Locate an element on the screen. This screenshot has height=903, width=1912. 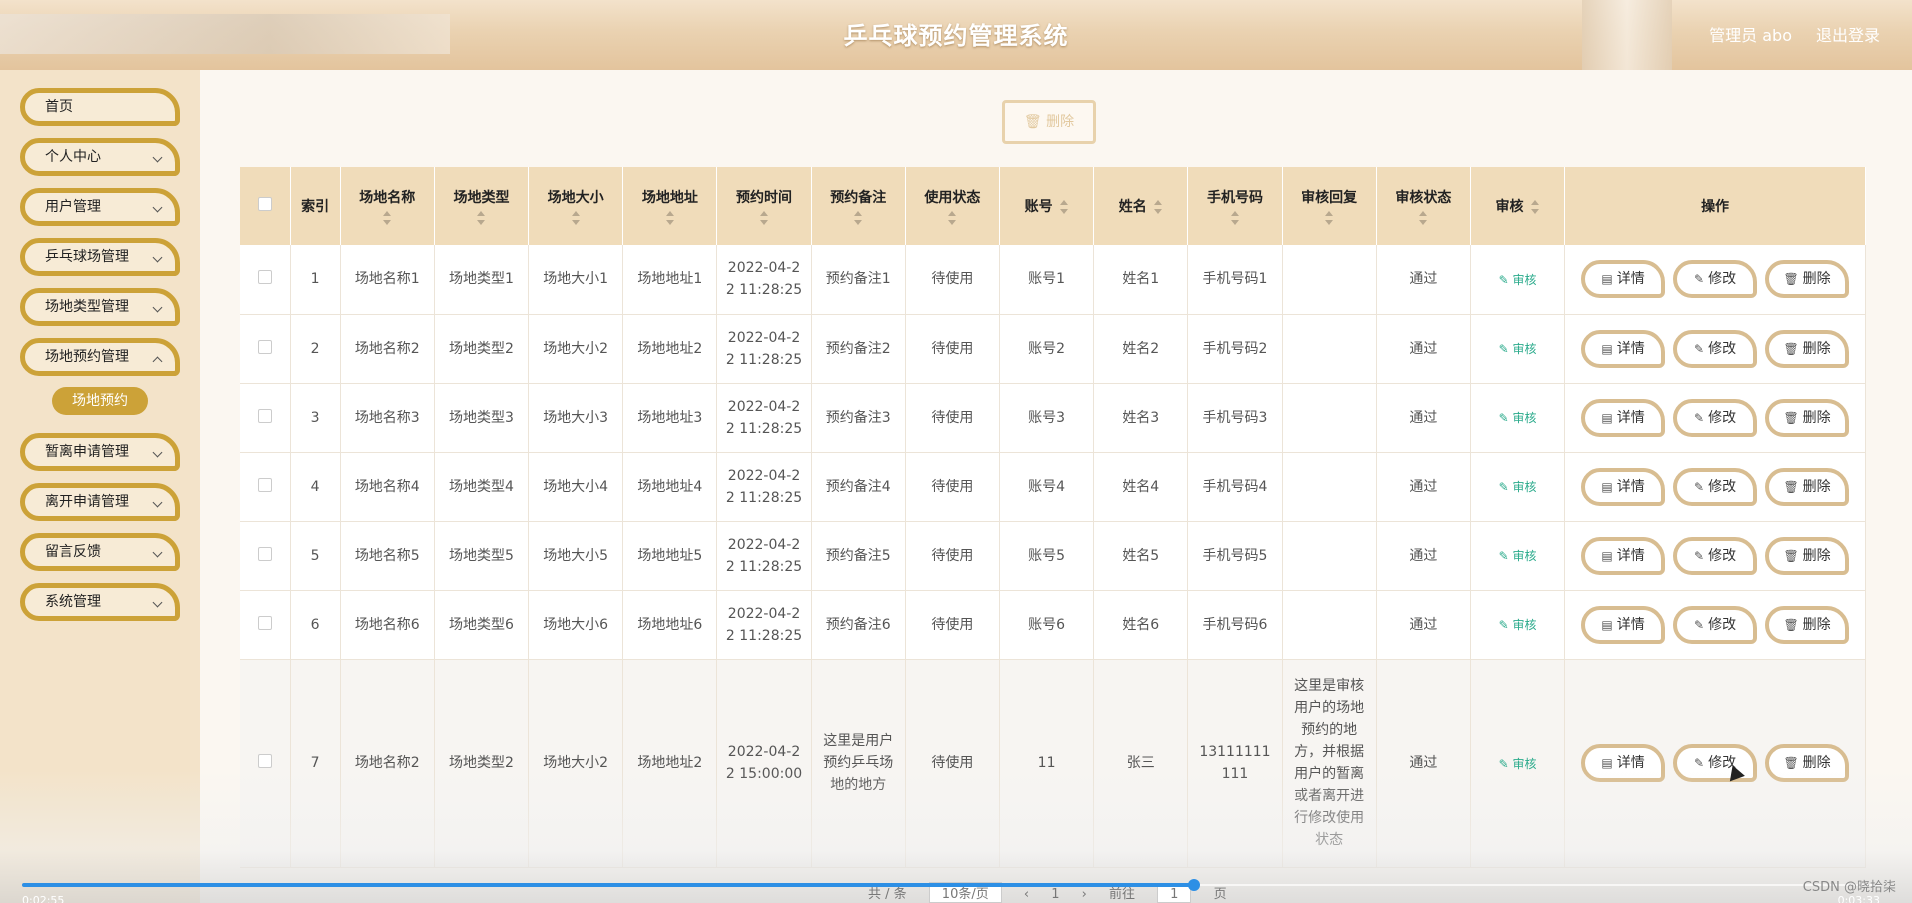
table-cell: 账号5 is located at coordinates (1047, 556).